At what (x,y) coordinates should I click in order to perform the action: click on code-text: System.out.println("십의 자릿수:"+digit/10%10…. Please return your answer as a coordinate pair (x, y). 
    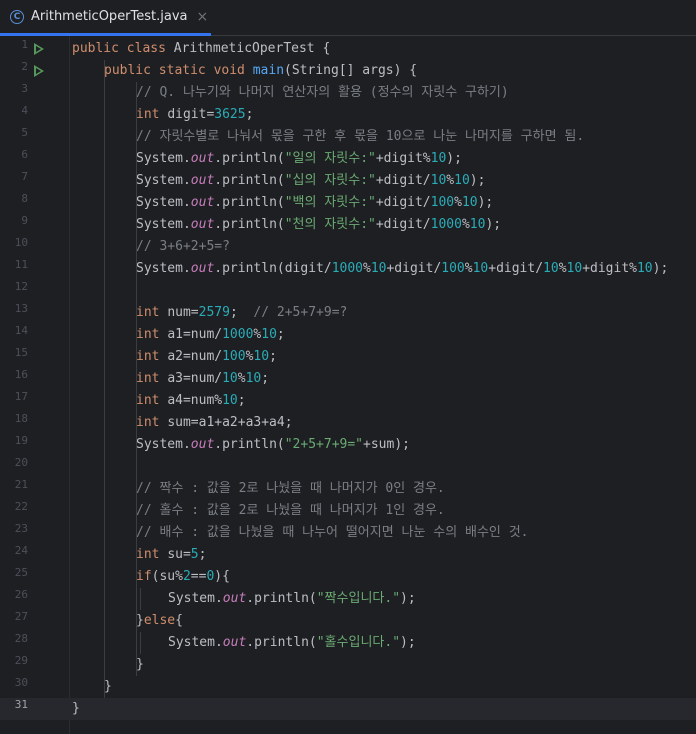
    Looking at the image, I should click on (310, 181).